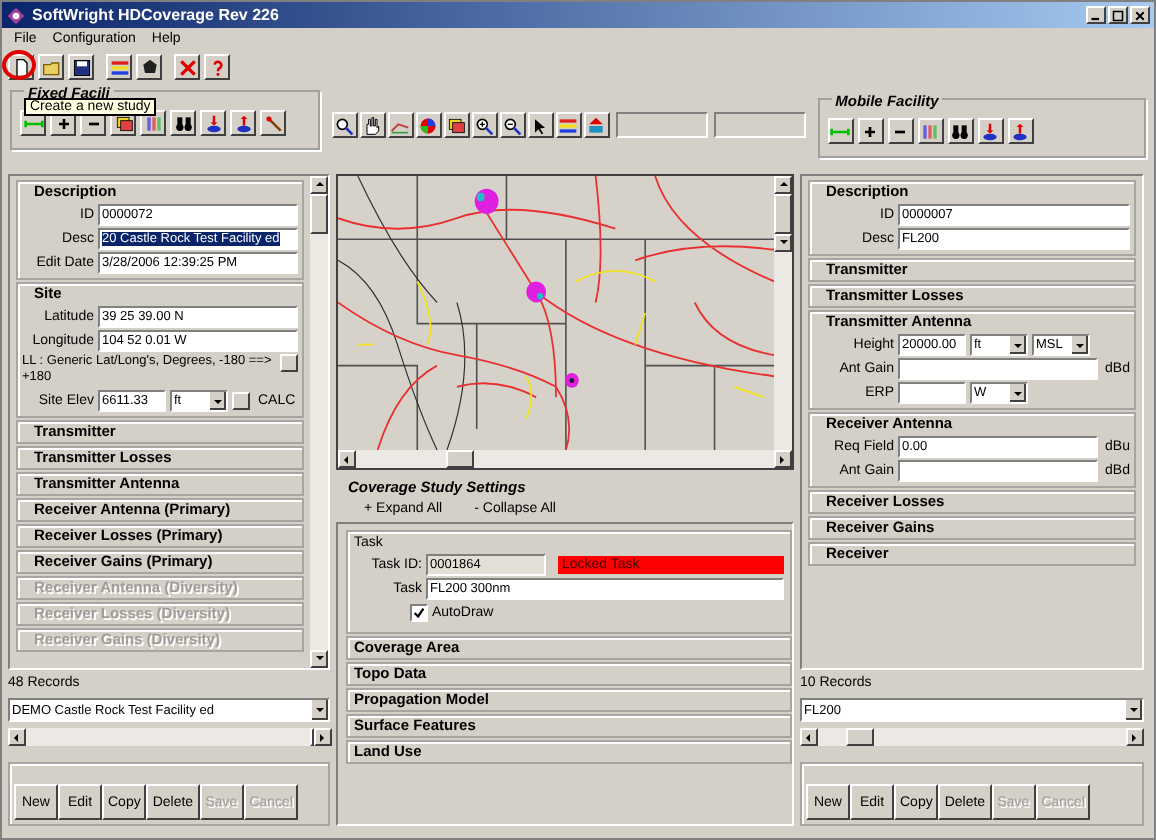 This screenshot has height=840, width=1156. I want to click on calc-button, so click(241, 401).